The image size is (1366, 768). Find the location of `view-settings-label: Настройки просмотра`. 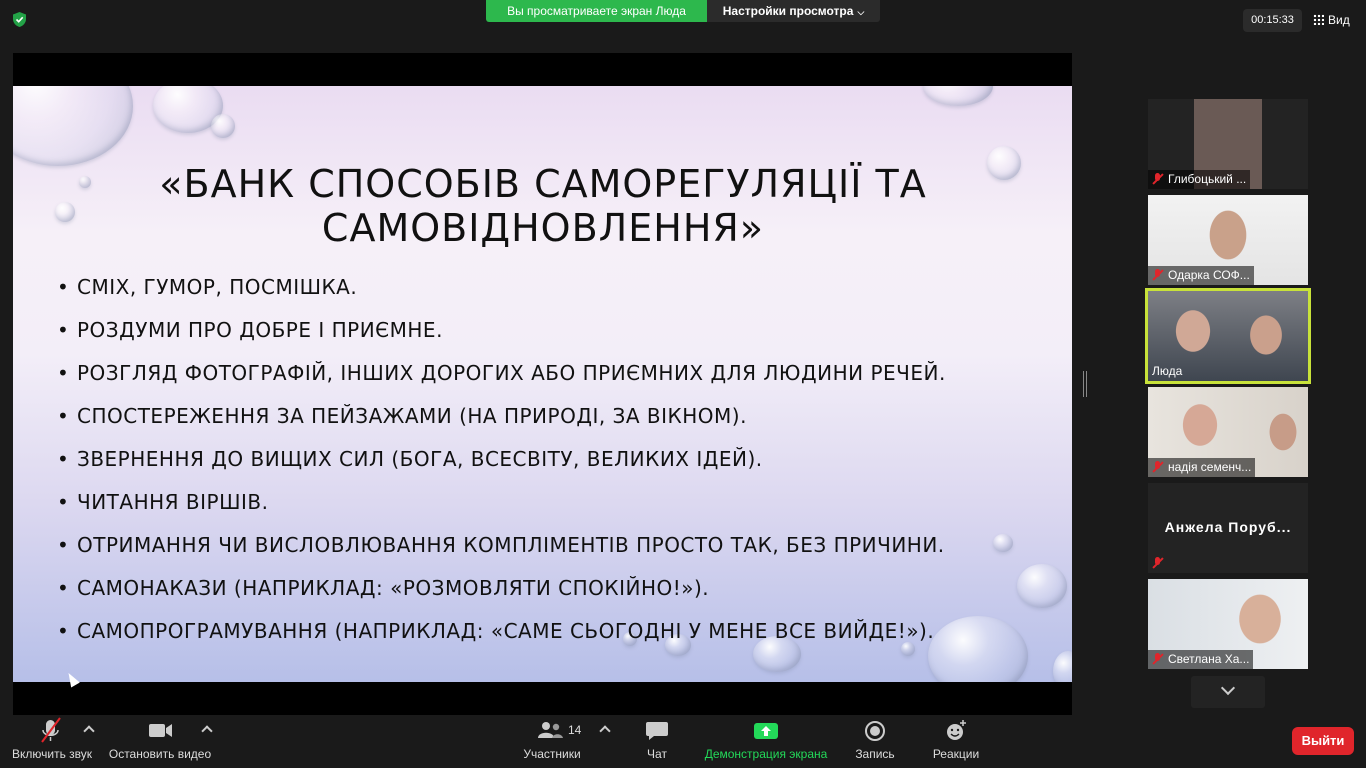

view-settings-label: Настройки просмотра is located at coordinates (788, 11).